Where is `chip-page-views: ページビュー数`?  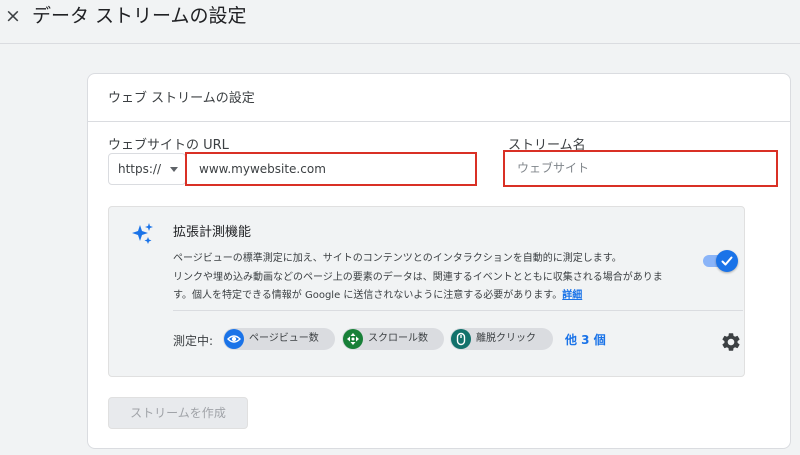
chip-page-views: ページビュー数 is located at coordinates (279, 339).